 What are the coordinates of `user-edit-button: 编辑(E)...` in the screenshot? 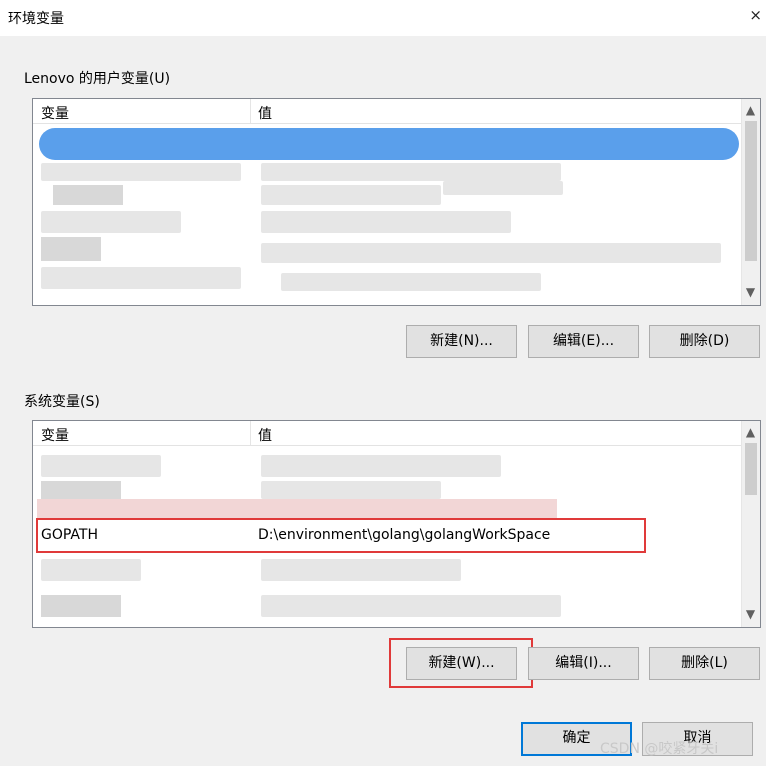 It's located at (583, 341).